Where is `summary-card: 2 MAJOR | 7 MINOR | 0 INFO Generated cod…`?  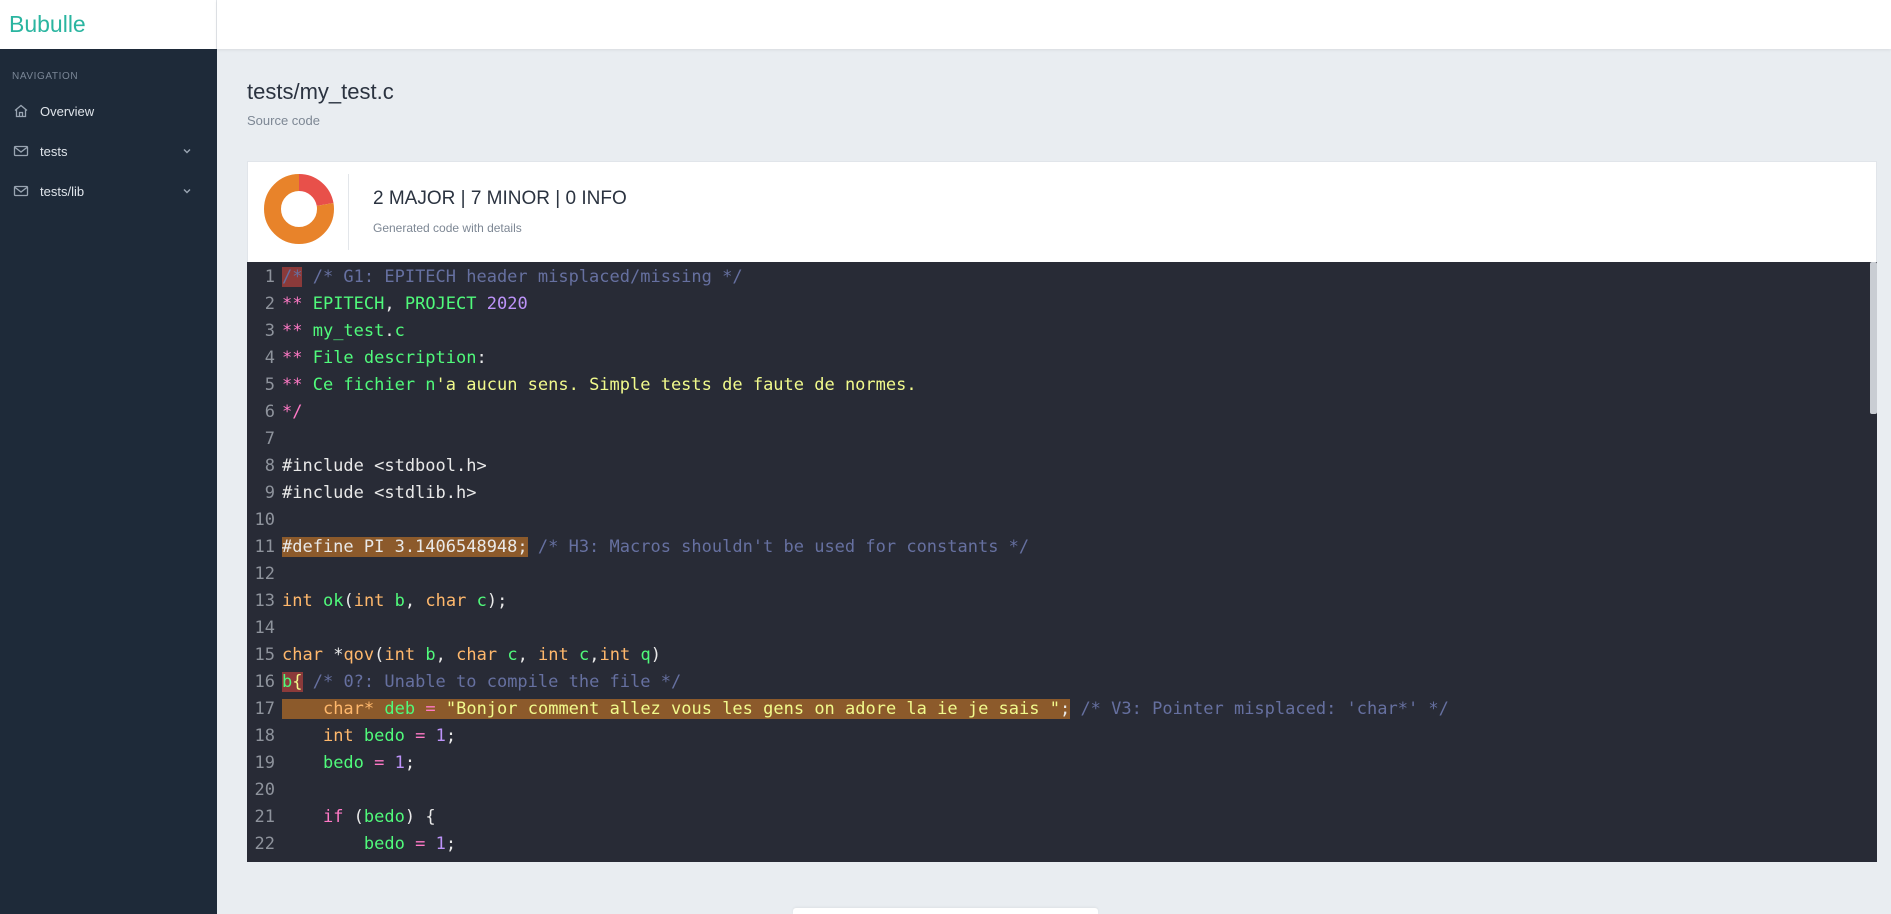 summary-card: 2 MAJOR | 7 MINOR | 0 INFO Generated cod… is located at coordinates (1062, 212).